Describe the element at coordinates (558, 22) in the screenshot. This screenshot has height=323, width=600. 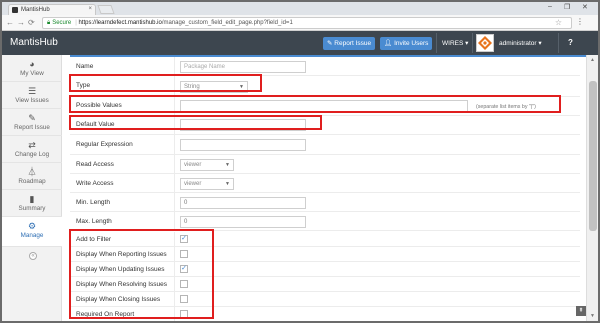
I see `bookmark-star-icon: ☆` at that location.